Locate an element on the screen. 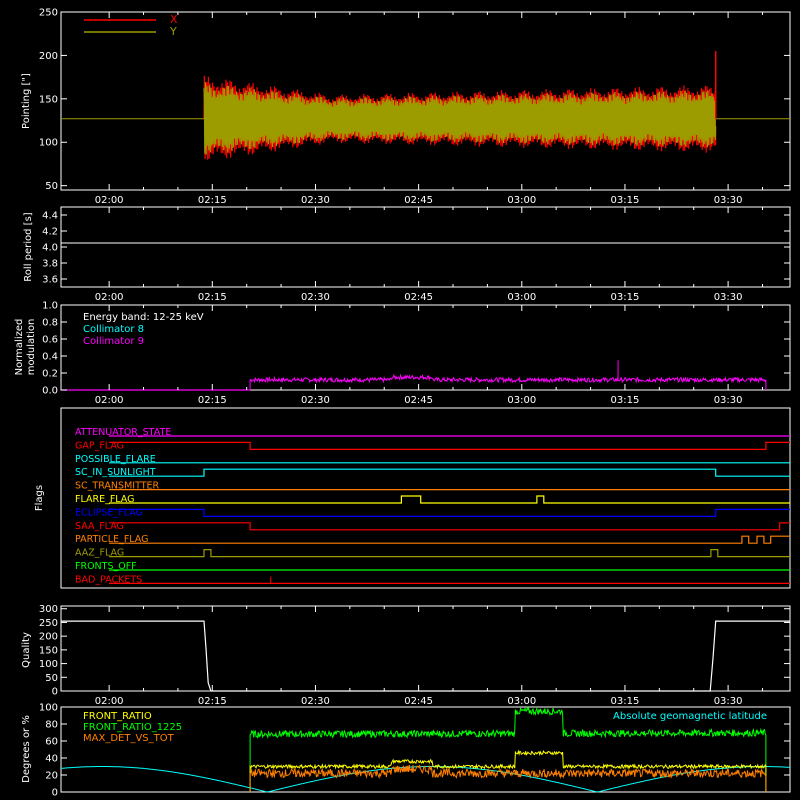  flags-ylabel: Flags is located at coordinates (39, 498).